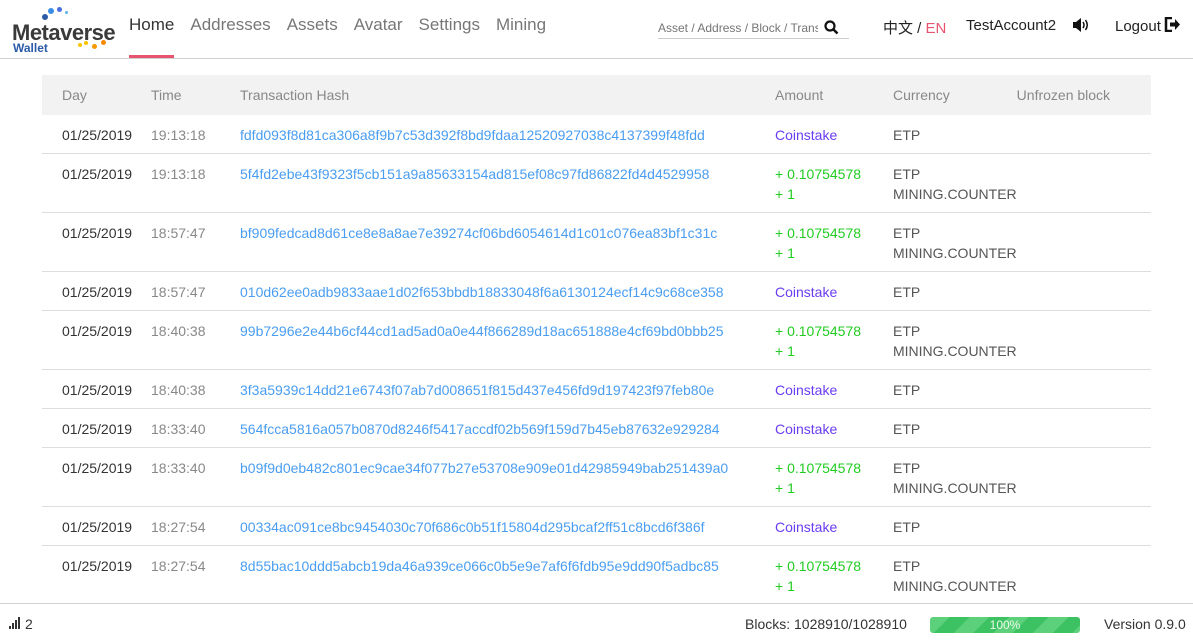  What do you see at coordinates (785, 586) in the screenshot?
I see `amount-value: + 1` at bounding box center [785, 586].